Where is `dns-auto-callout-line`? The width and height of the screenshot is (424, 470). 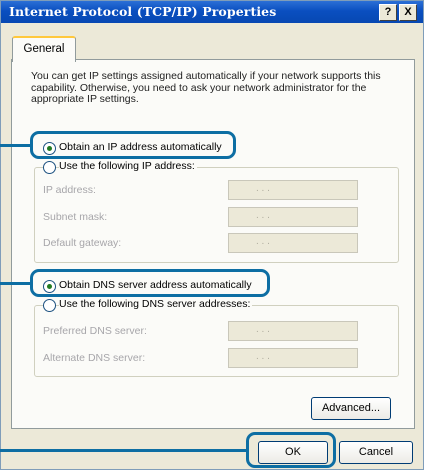 dns-auto-callout-line is located at coordinates (15, 283).